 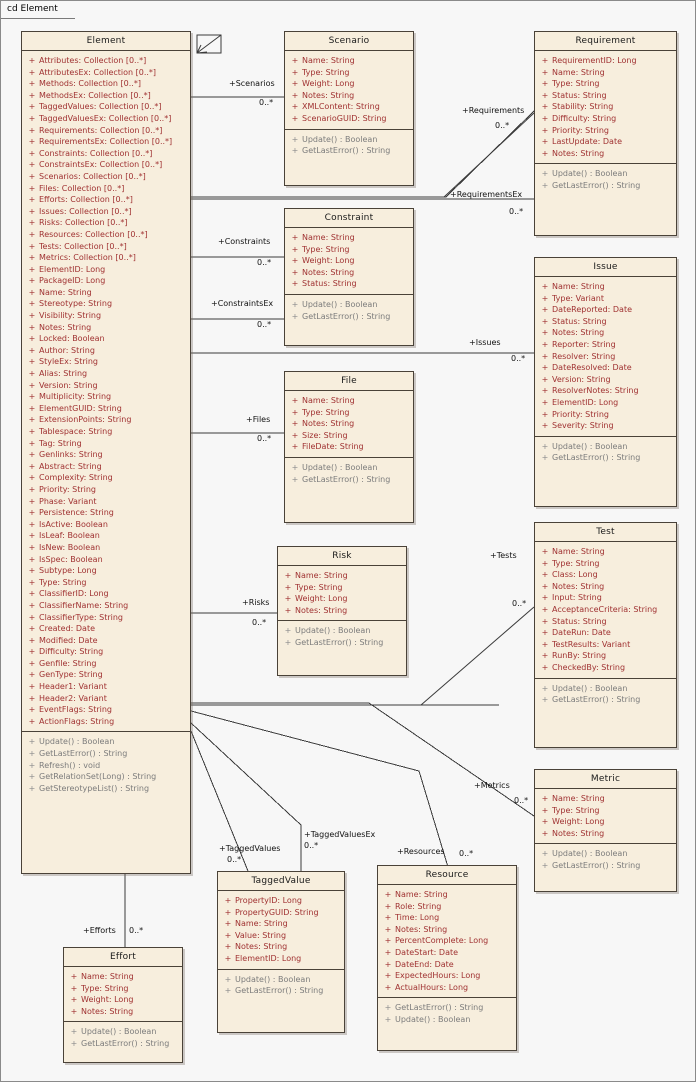 I want to click on attribute-label: Files: Collection [0..*], so click(x=82, y=188).